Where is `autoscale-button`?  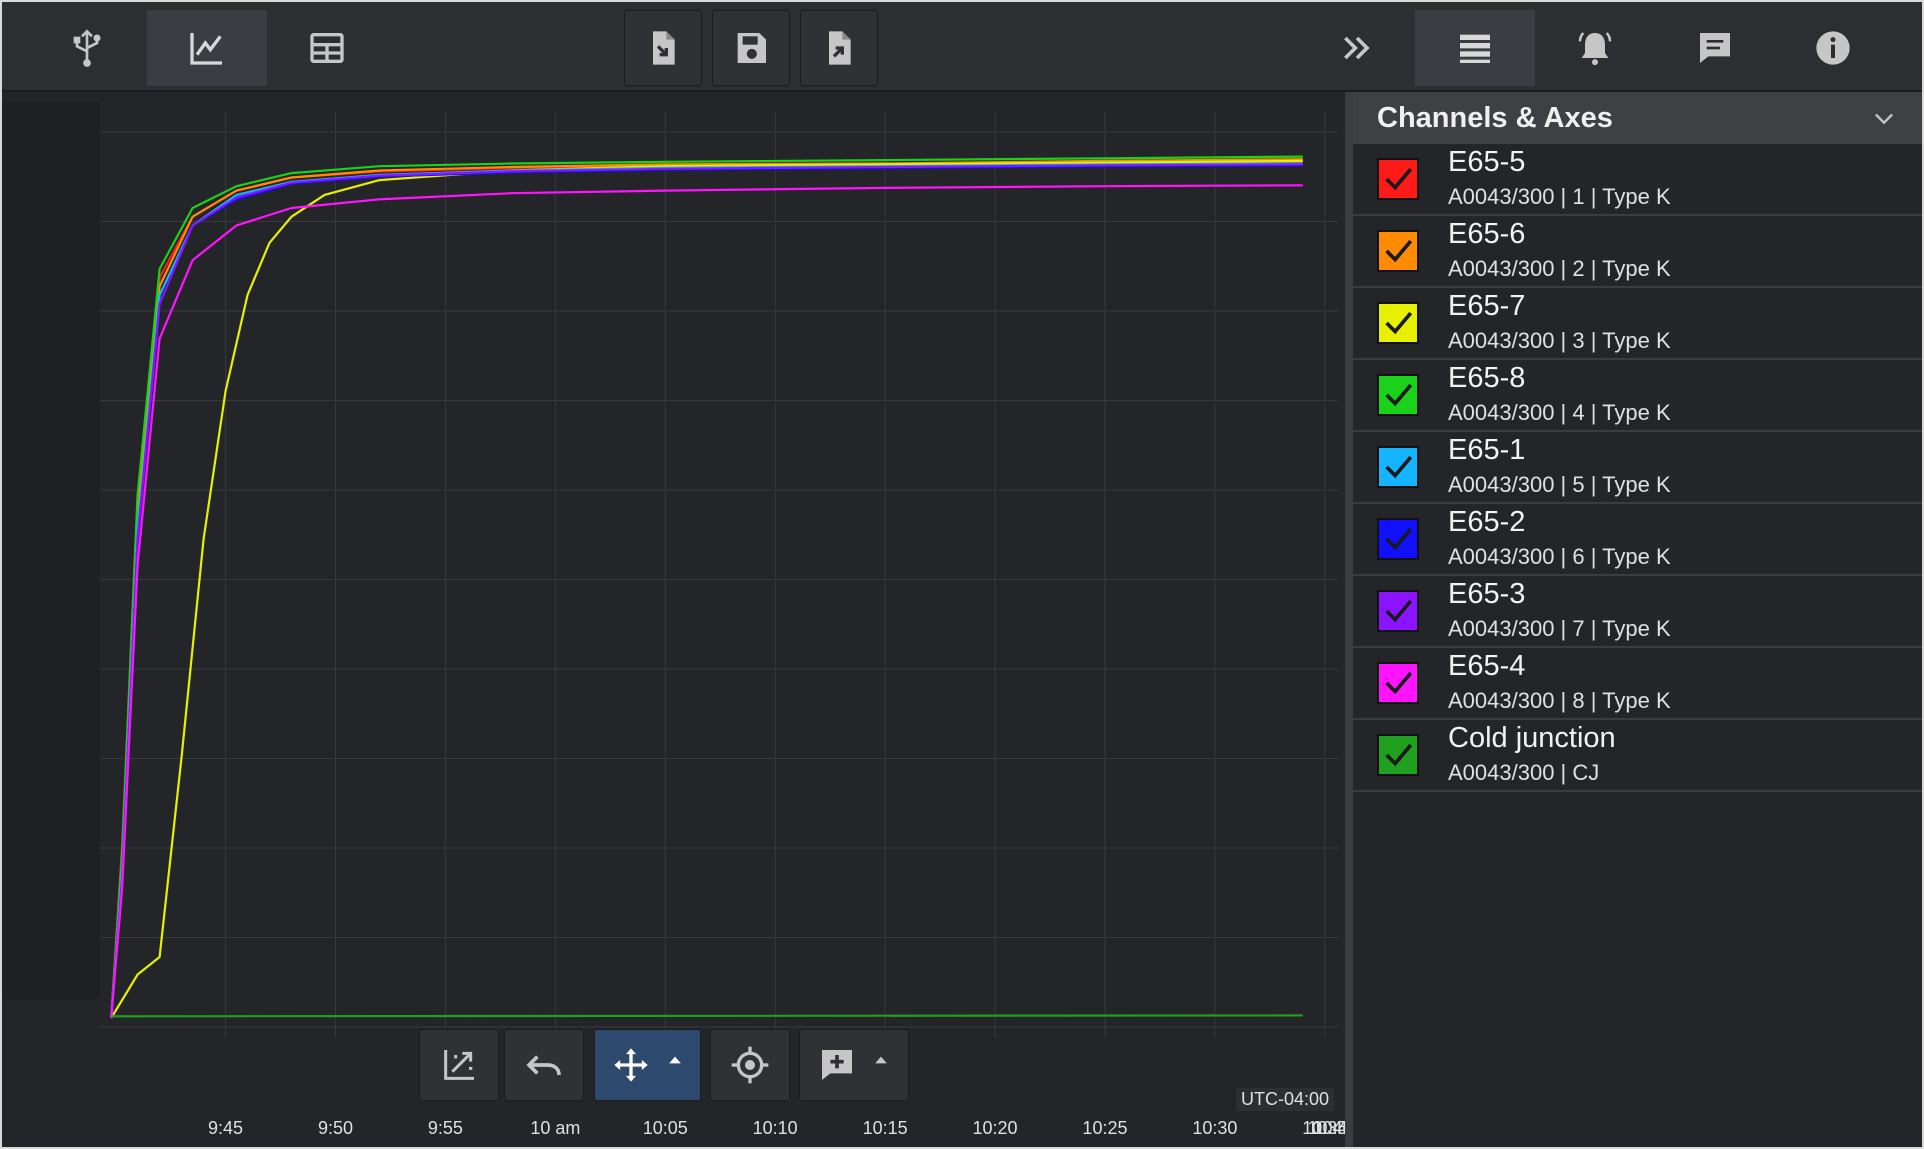
autoscale-button is located at coordinates (459, 1065).